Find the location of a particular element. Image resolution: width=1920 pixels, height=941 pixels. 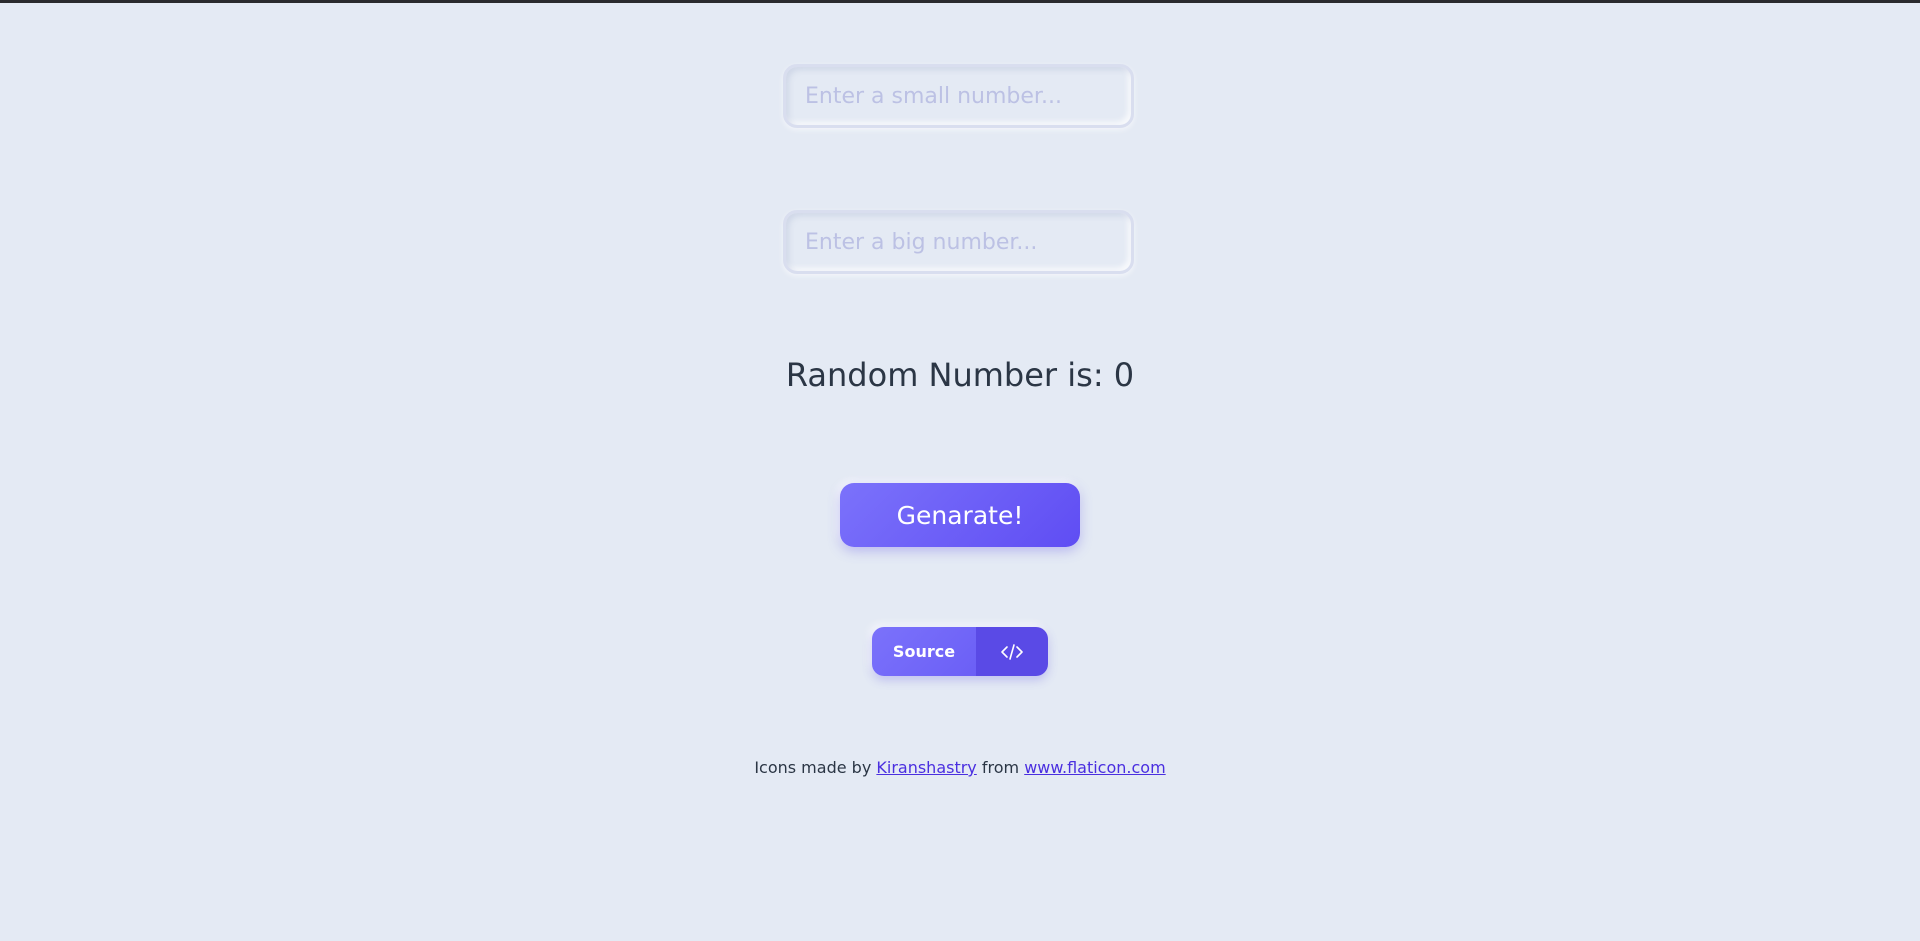

author-link: Kiranshastry is located at coordinates (926, 767).